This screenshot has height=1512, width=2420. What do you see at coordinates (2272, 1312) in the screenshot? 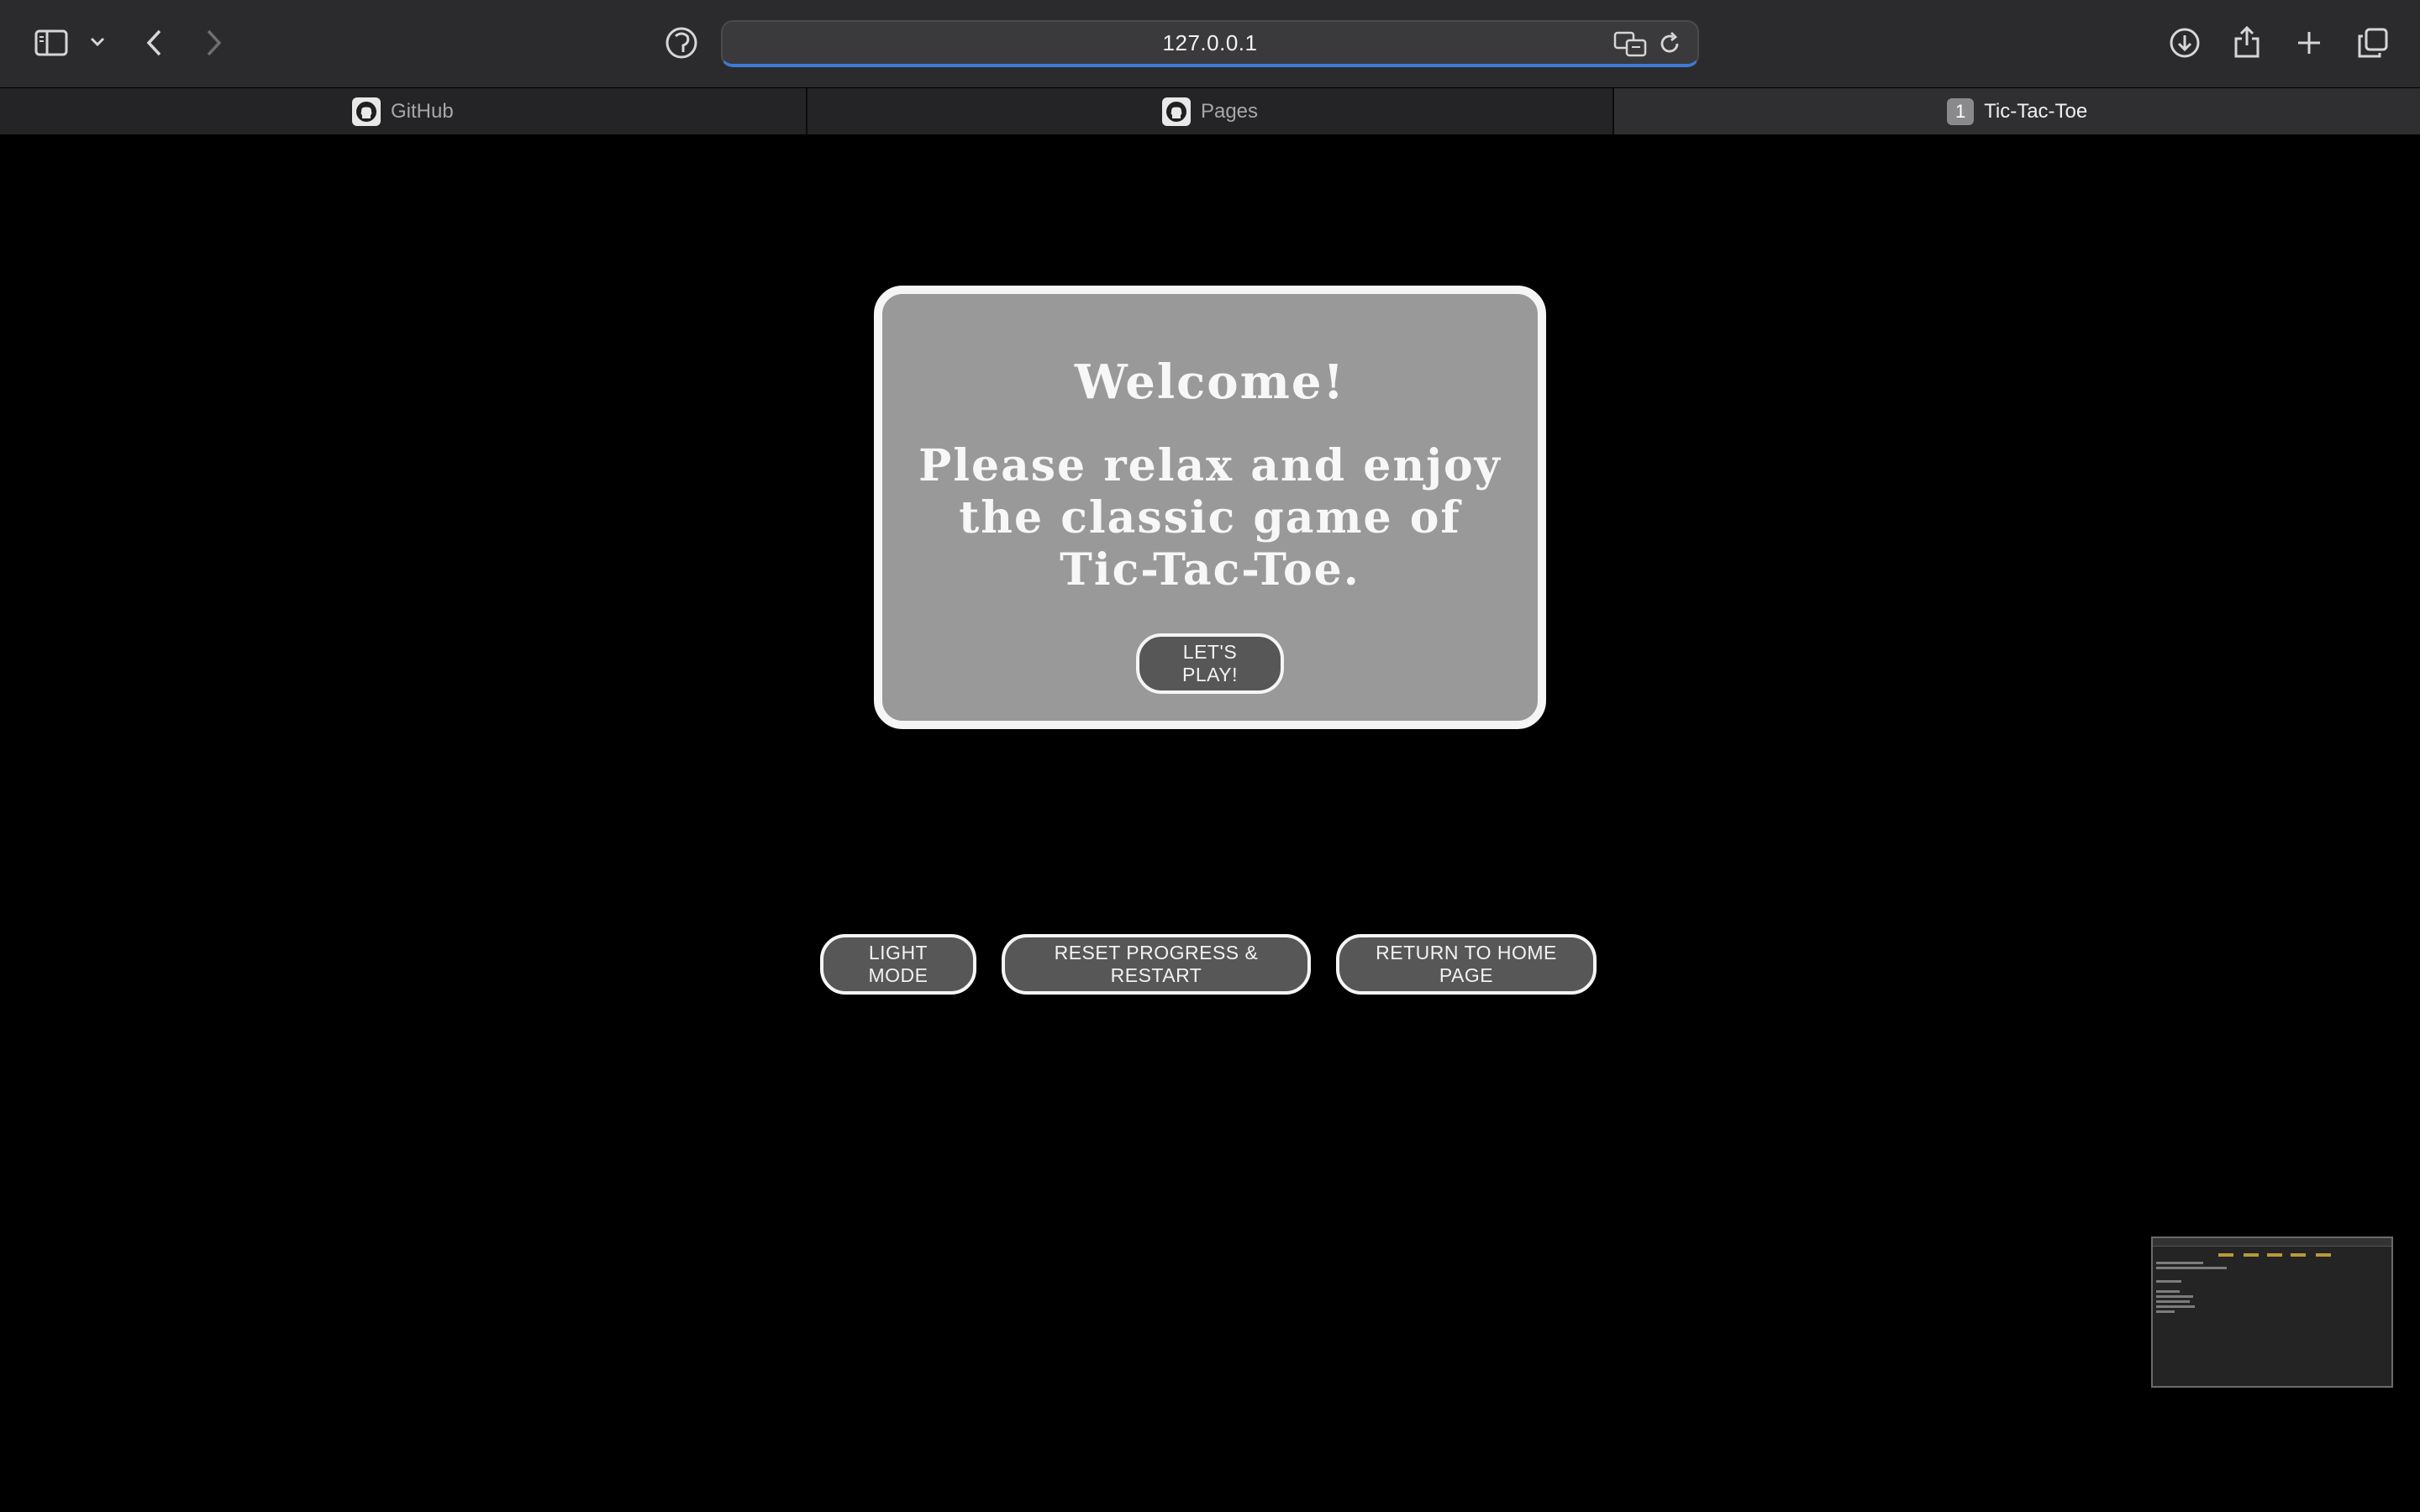
I see `page-thumbnail` at bounding box center [2272, 1312].